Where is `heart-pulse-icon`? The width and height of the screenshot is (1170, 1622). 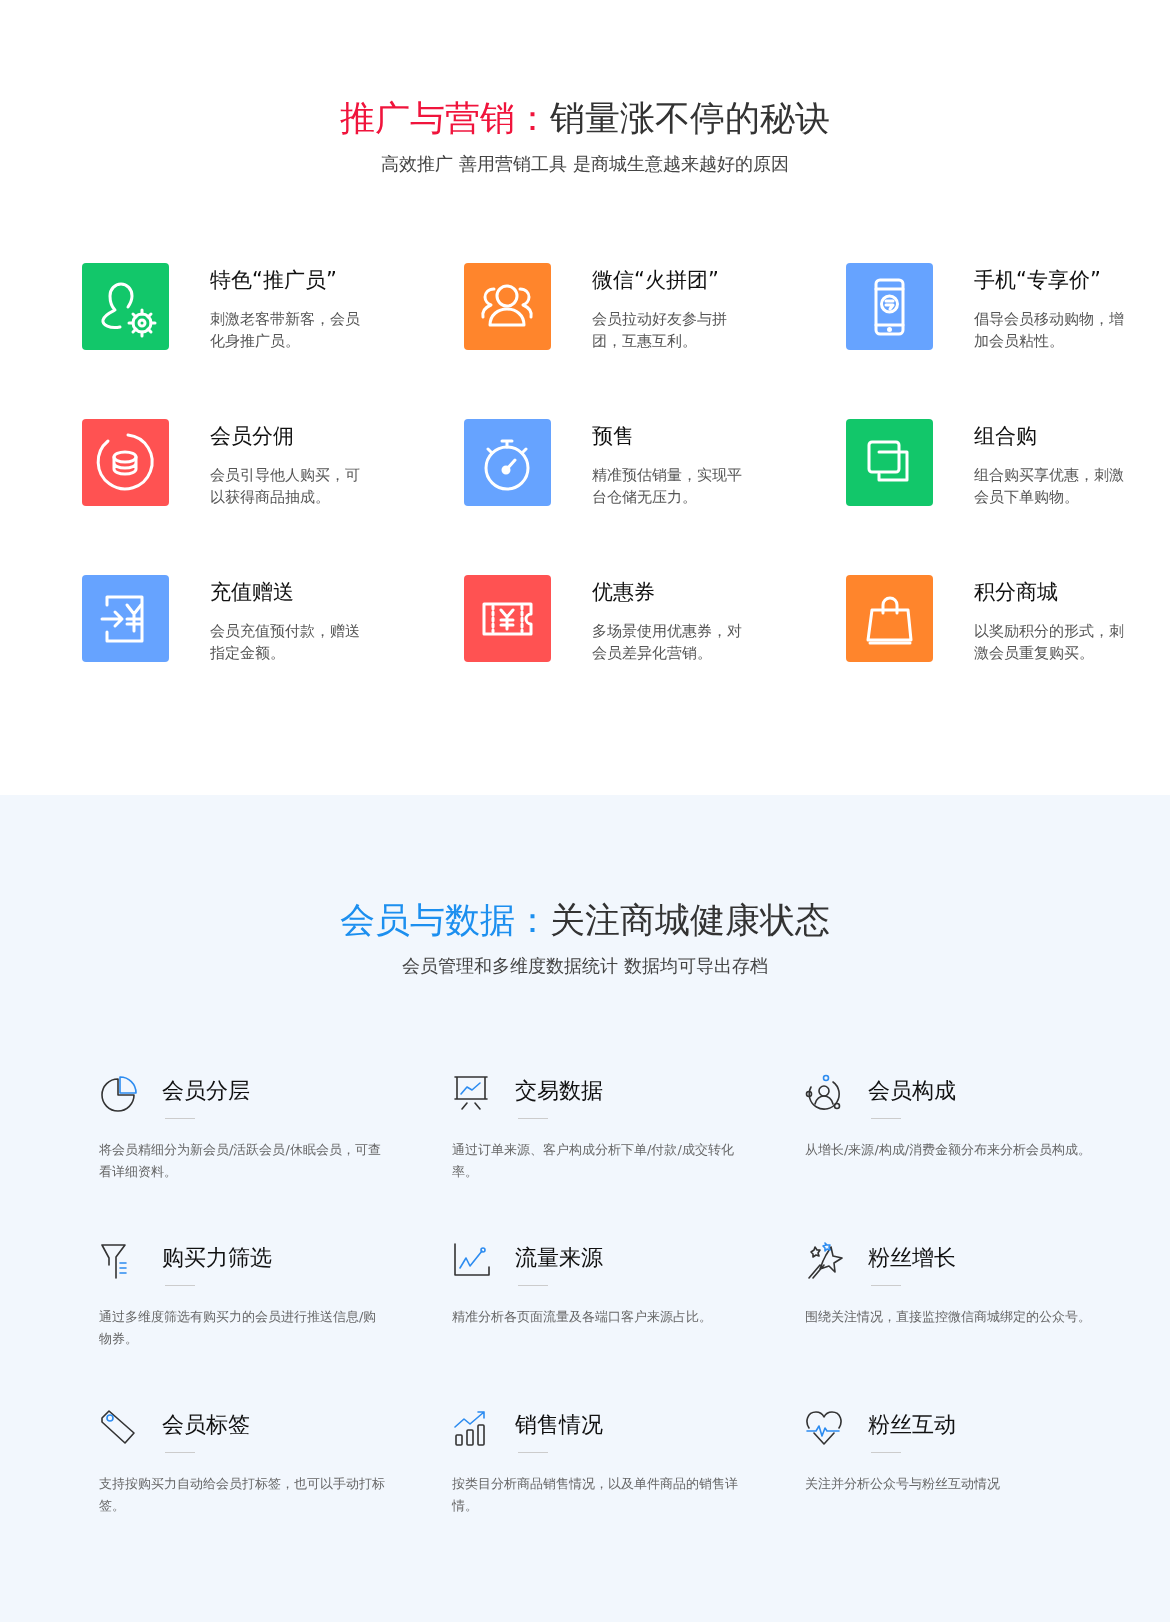 heart-pulse-icon is located at coordinates (824, 1427).